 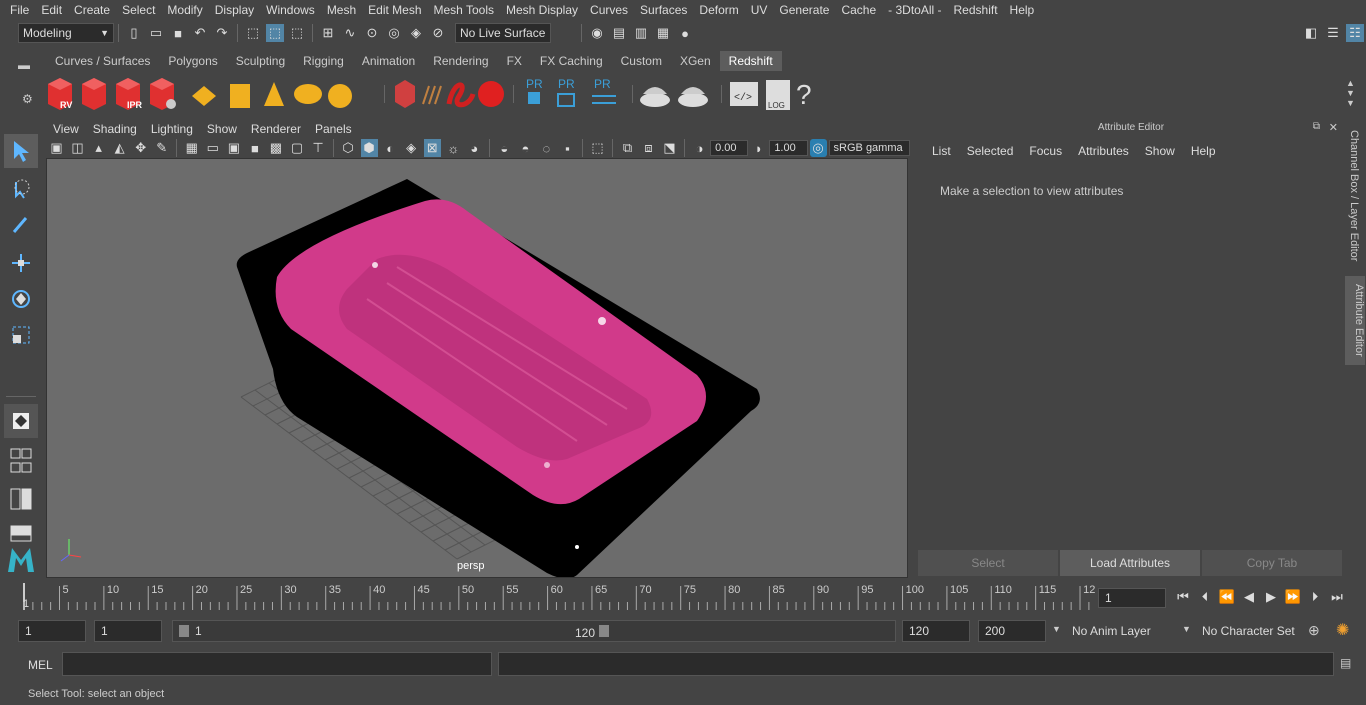 I want to click on step-back-key-icon: ⏪, so click(x=1227, y=597).